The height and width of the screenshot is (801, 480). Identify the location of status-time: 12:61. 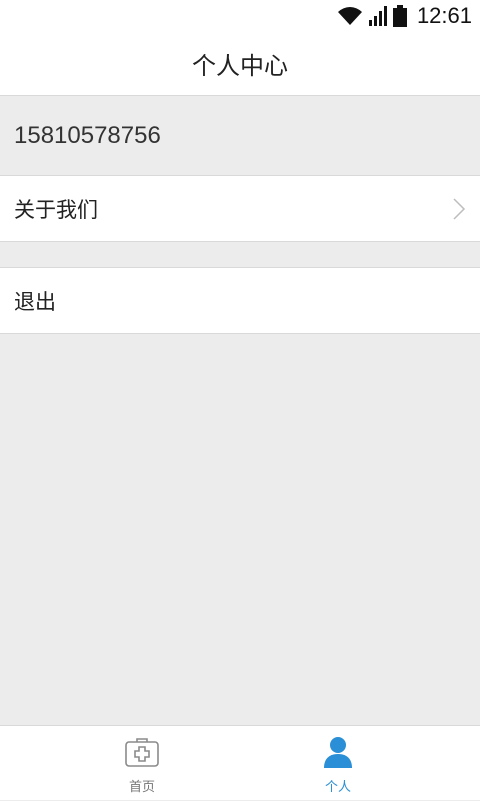
(444, 15).